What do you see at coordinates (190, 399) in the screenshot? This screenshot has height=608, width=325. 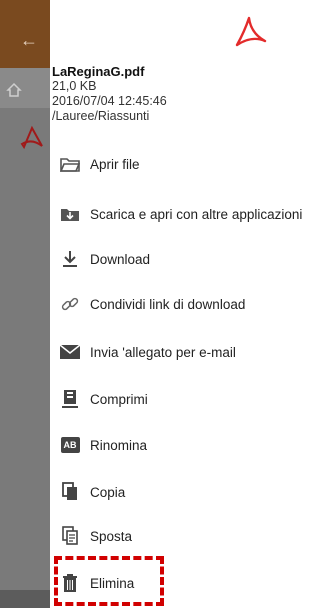 I see `menu-item-compress: Comprimi` at bounding box center [190, 399].